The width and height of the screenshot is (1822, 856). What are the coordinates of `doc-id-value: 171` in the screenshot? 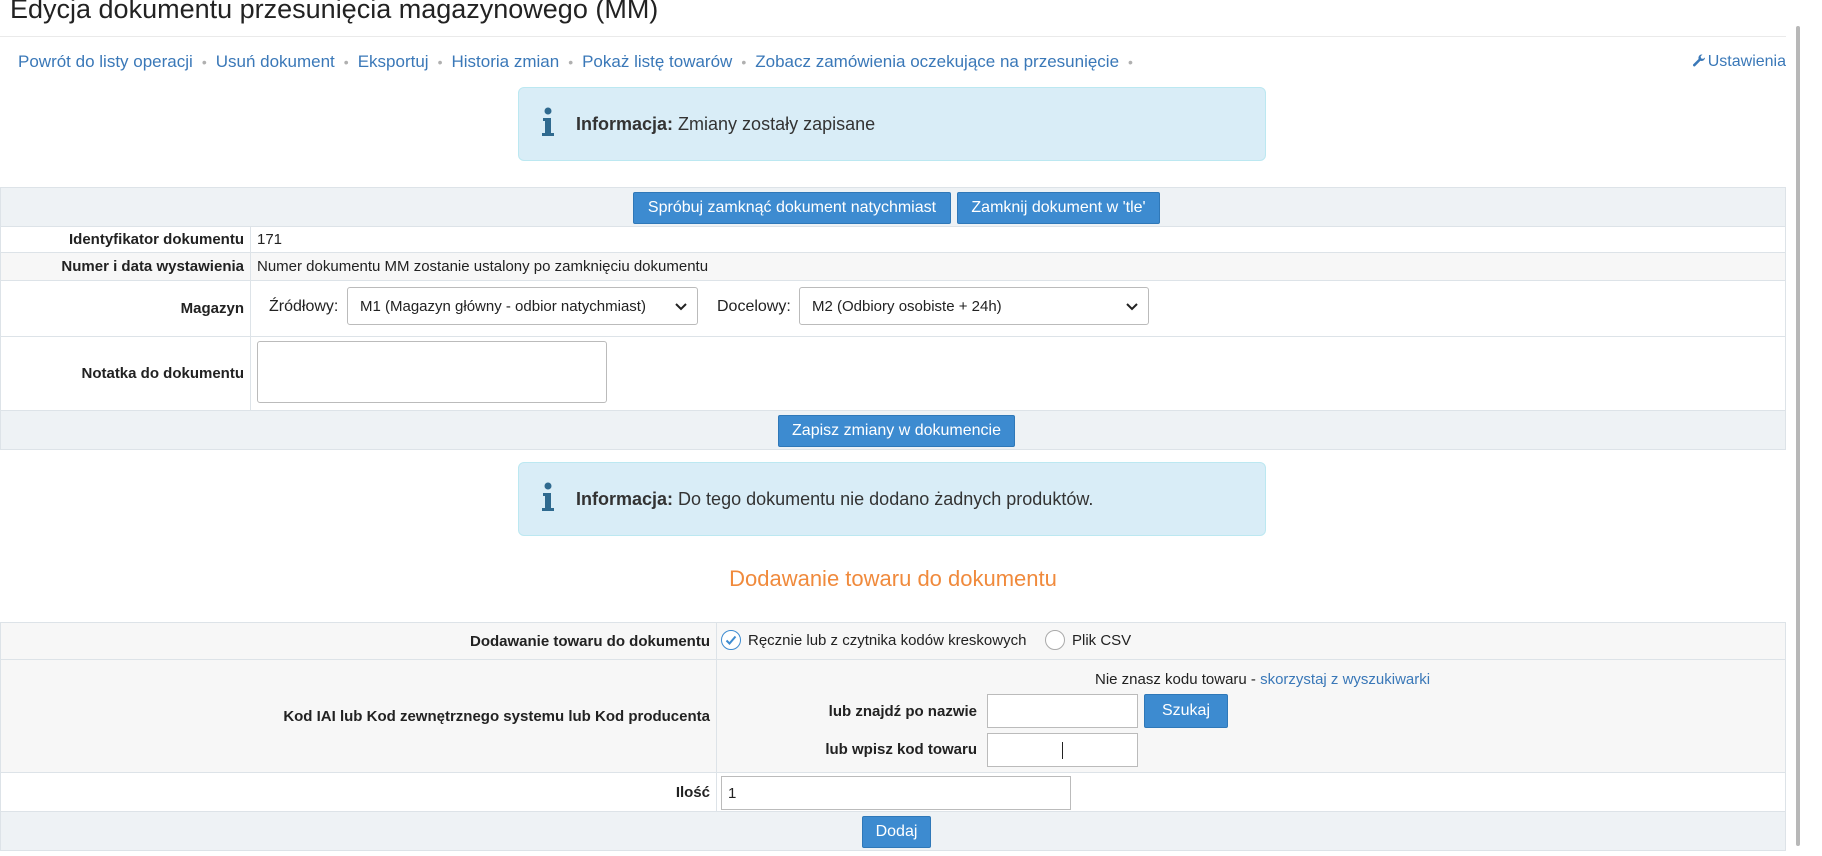 It's located at (270, 239).